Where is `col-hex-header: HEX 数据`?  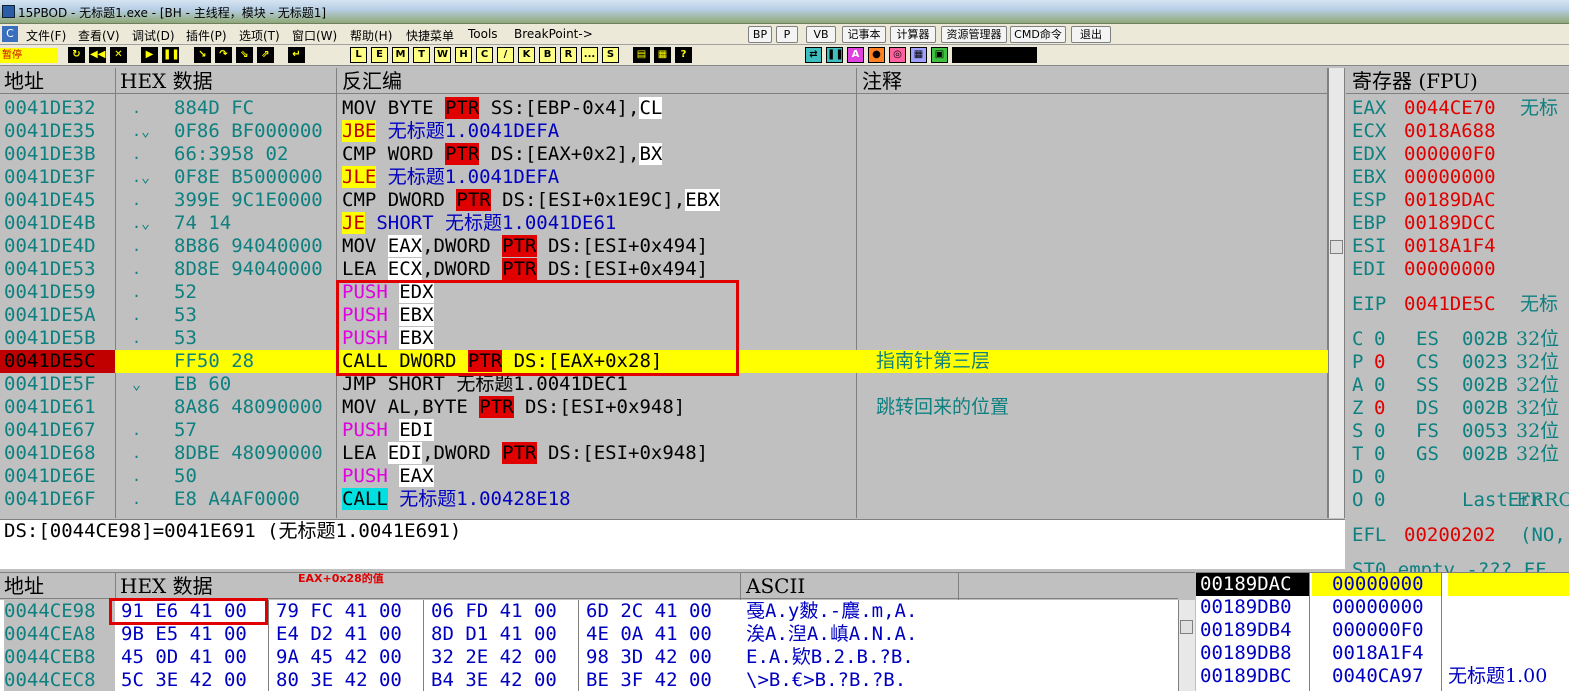
col-hex-header: HEX 数据 is located at coordinates (166, 81).